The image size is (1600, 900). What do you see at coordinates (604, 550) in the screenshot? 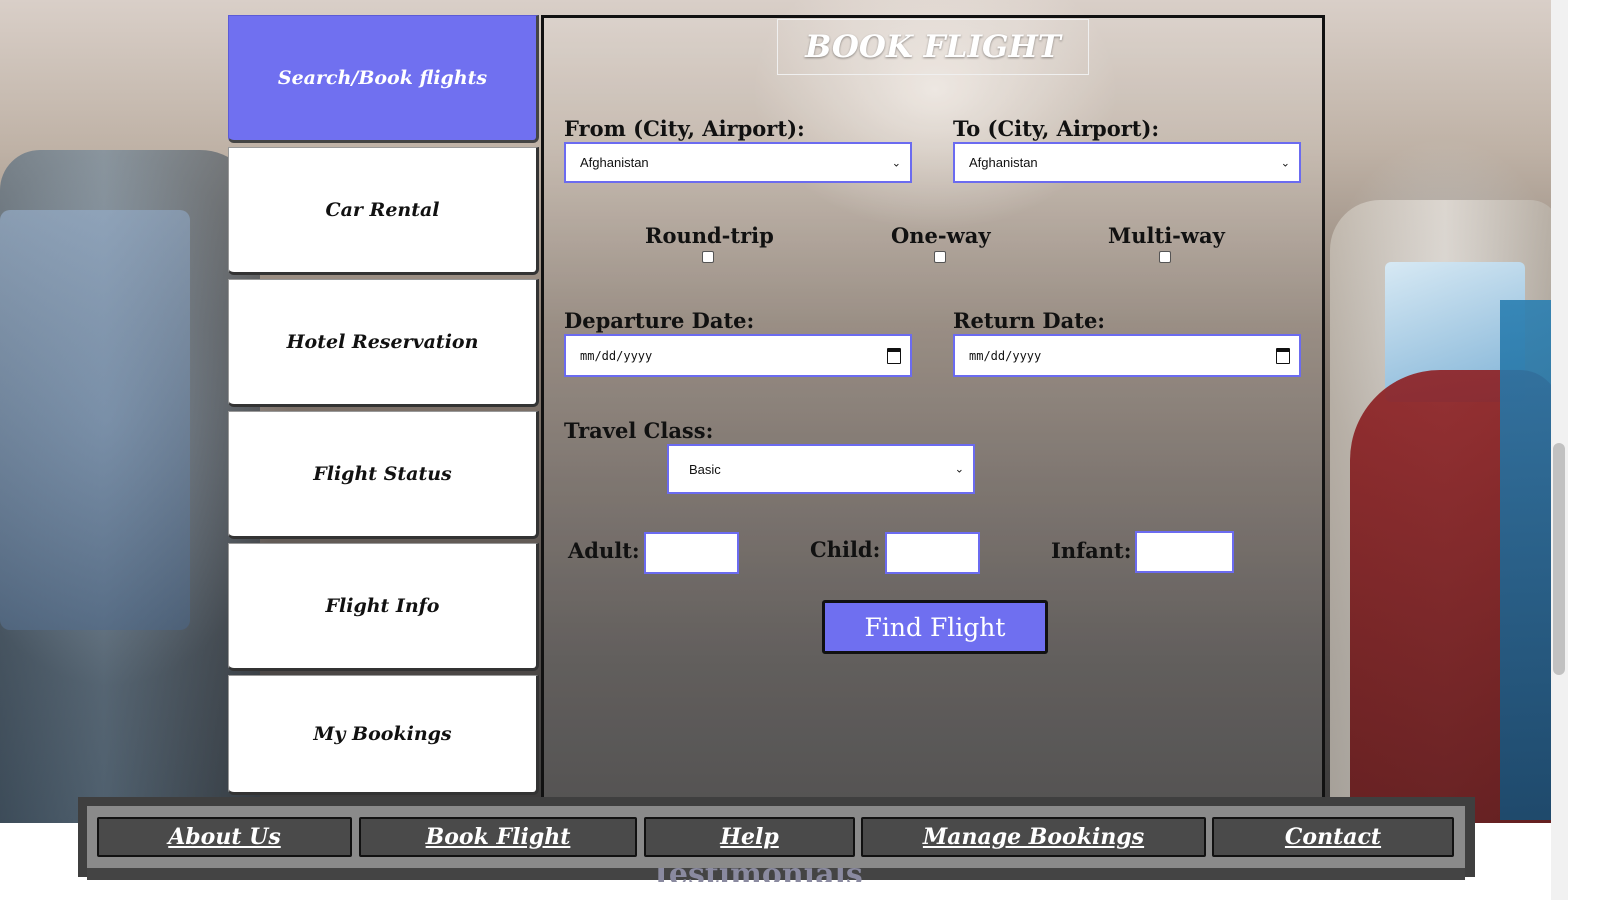
I see `adult-label: Adult:` at bounding box center [604, 550].